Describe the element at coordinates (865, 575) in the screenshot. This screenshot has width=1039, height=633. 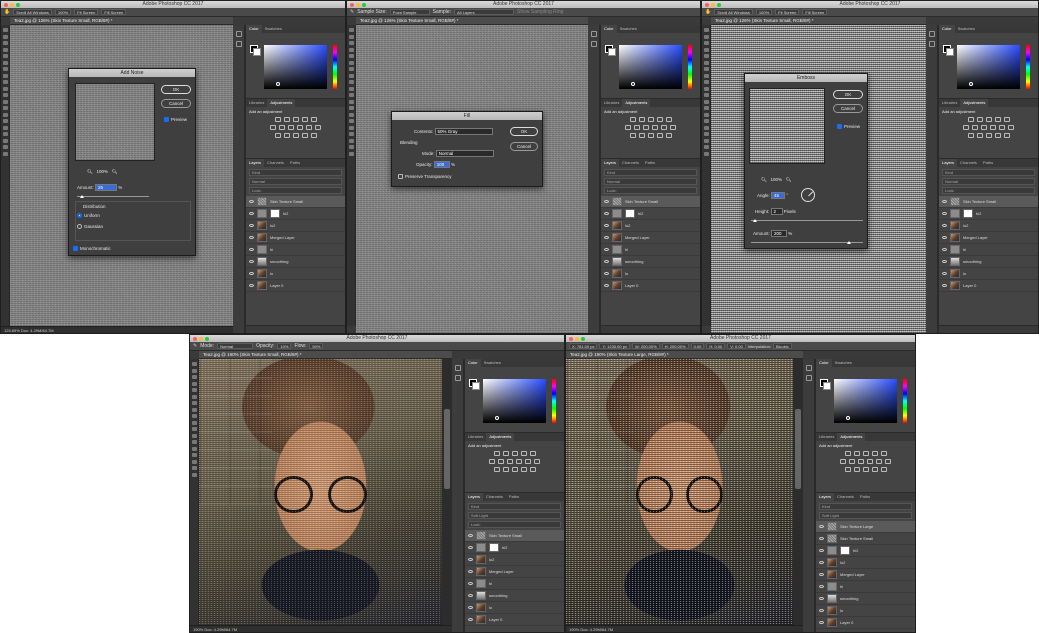
I see `layer-row: Merged Layer` at that location.